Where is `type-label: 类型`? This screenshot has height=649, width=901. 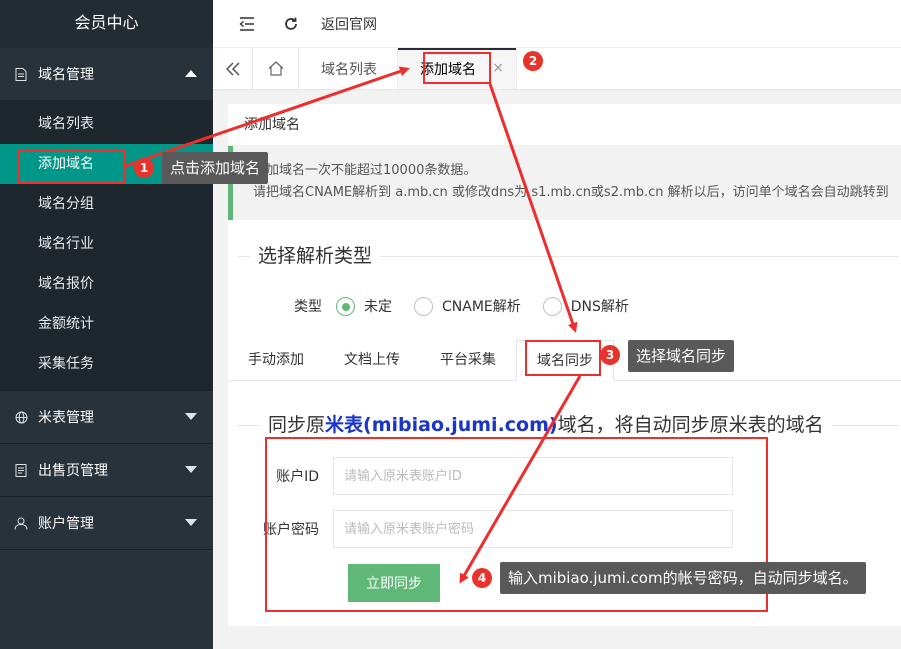
type-label: 类型 is located at coordinates (308, 307).